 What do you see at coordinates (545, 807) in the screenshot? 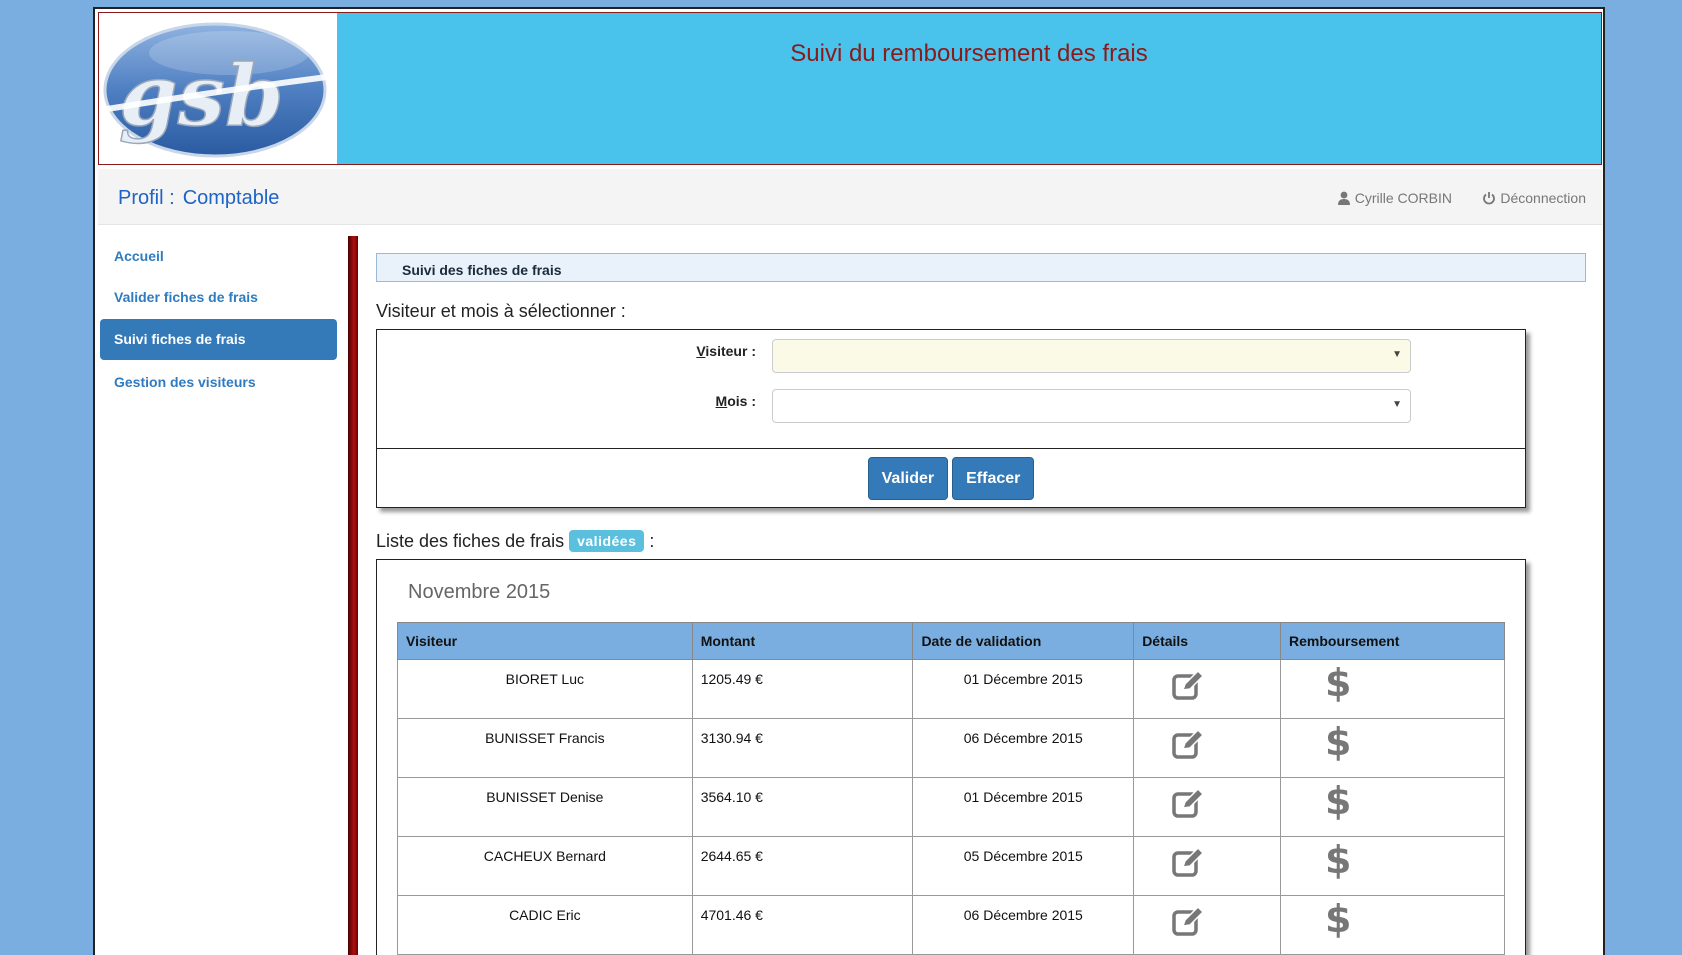
I see `cell-visiteur: BUNISSET Denise` at bounding box center [545, 807].